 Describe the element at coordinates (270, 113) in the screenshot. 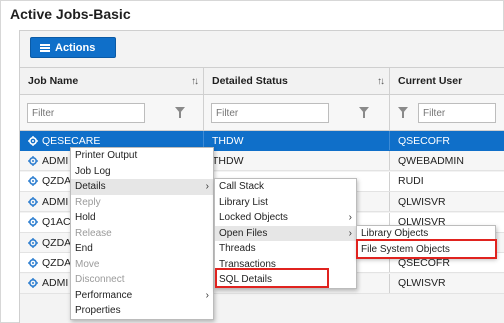

I see `status-filter-input` at that location.